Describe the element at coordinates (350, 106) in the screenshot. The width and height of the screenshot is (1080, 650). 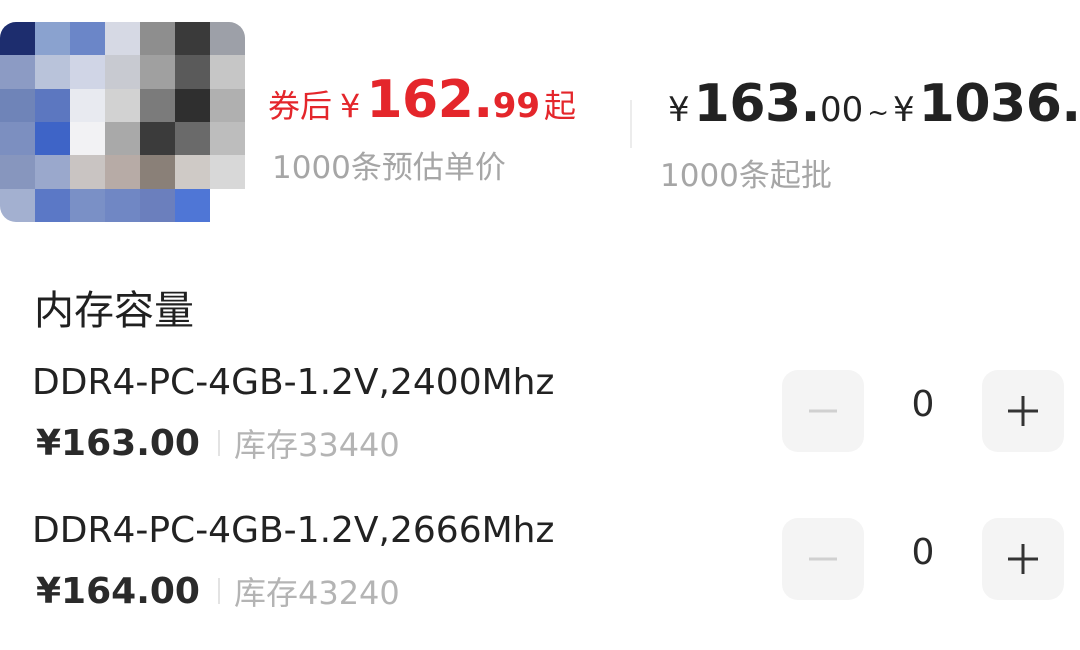
I see `coupon-currency: ¥` at that location.